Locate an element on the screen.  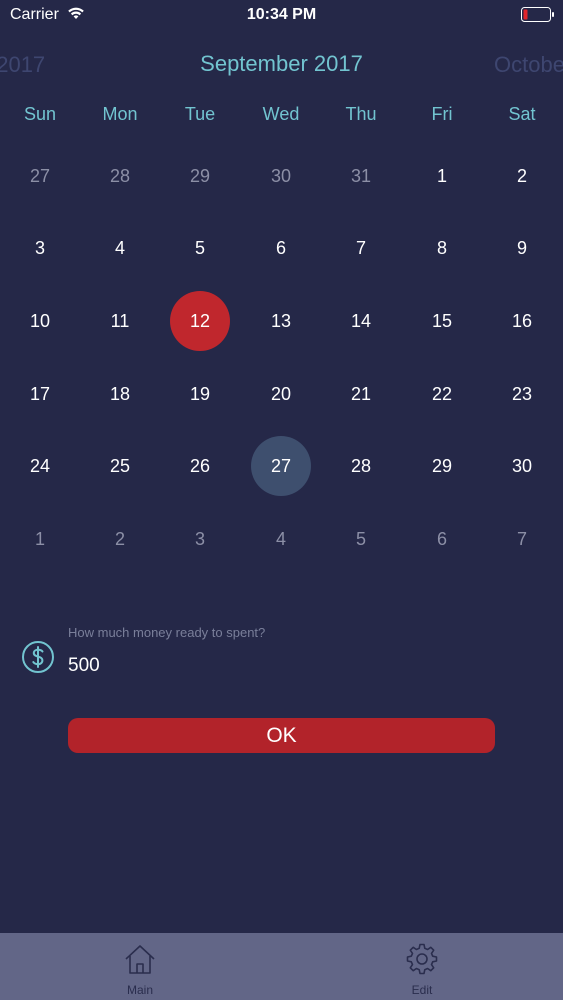
weekday-tue: Tue is located at coordinates (200, 114).